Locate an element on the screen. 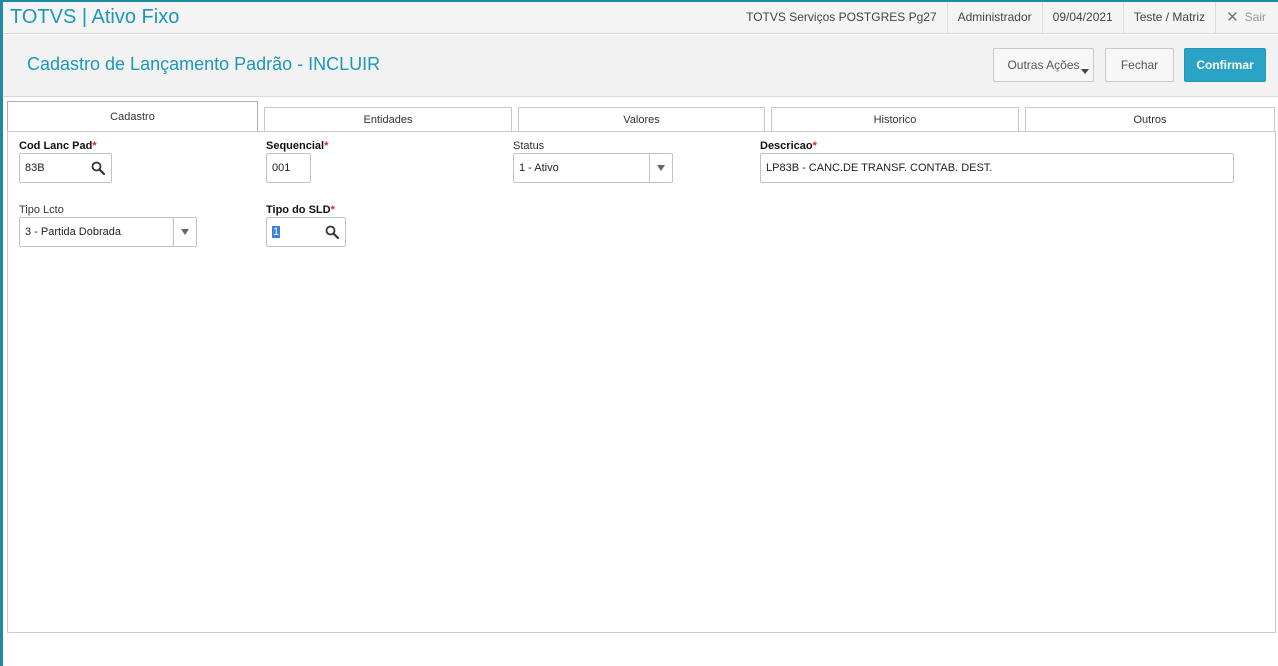 Image resolution: width=1278 pixels, height=666 pixels. tipo-lcto-label: Tipo Lcto is located at coordinates (41, 210).